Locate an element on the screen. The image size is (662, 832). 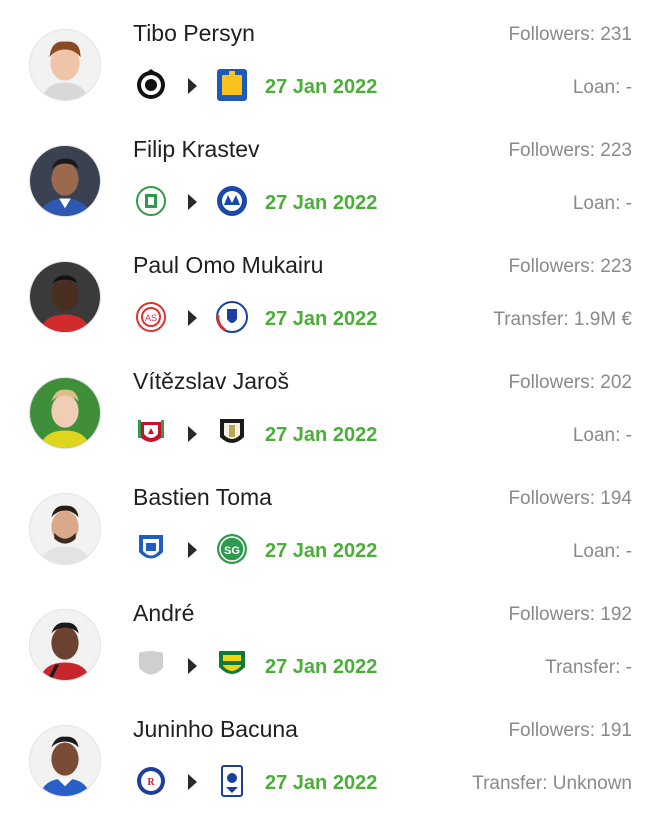
rangers-crest-icon: R is located at coordinates (151, 781).